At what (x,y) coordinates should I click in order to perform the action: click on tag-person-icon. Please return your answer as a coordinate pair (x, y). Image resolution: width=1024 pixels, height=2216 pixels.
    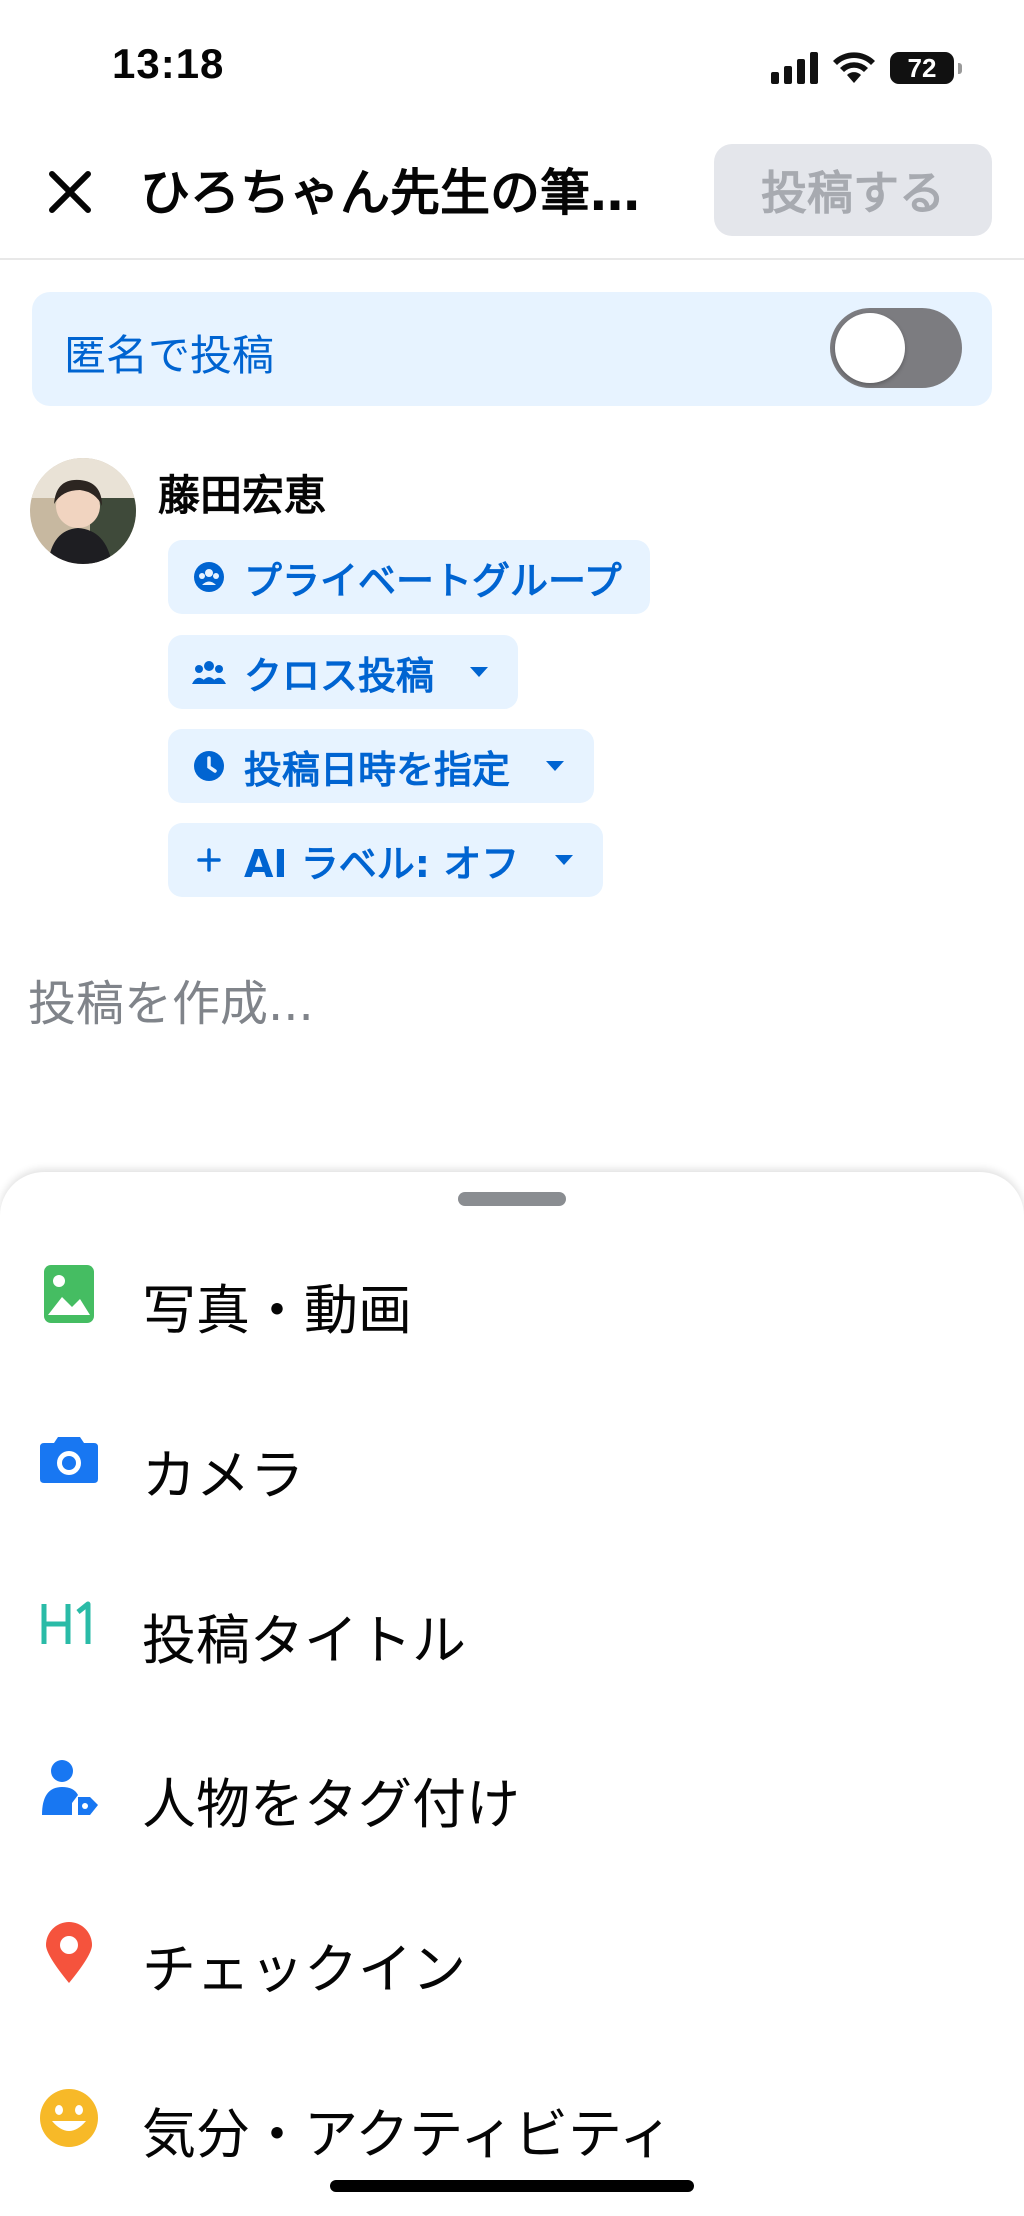
    Looking at the image, I should click on (69, 1788).